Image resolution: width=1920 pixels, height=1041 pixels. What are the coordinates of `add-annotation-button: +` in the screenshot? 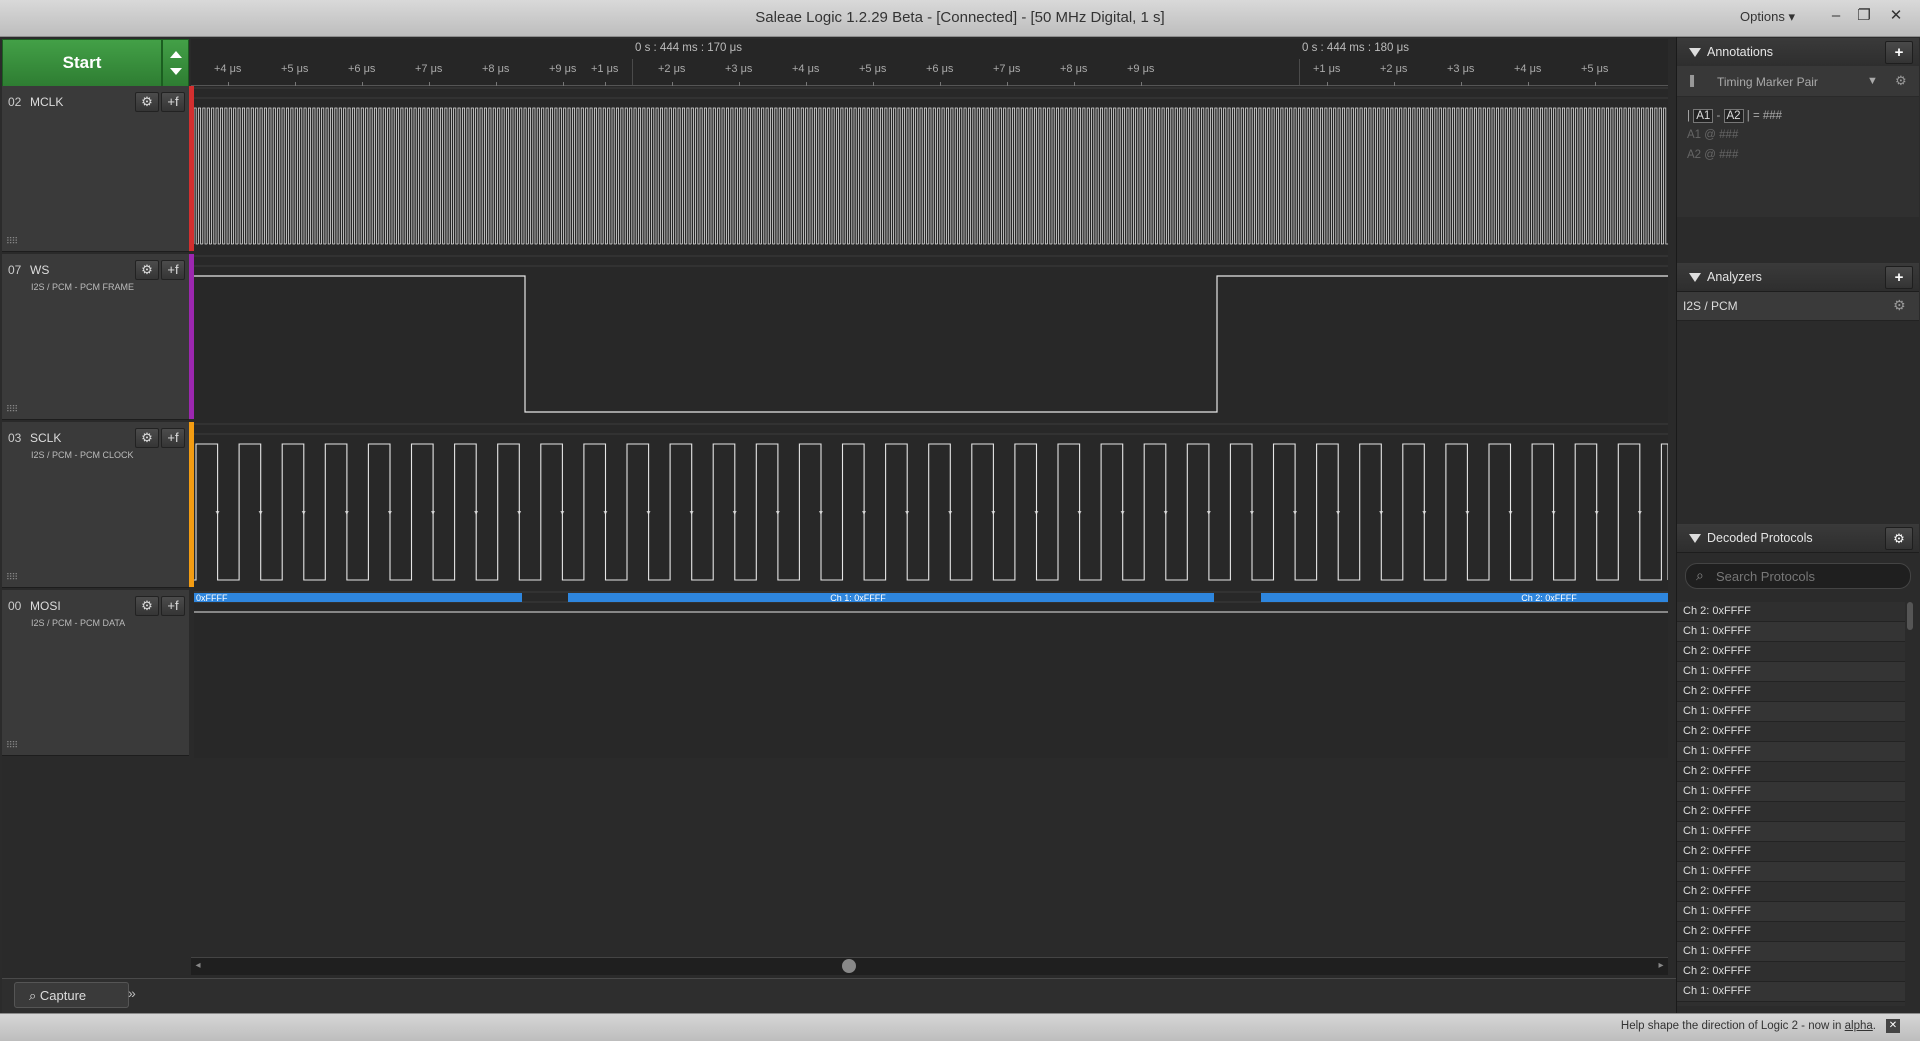 It's located at (1899, 52).